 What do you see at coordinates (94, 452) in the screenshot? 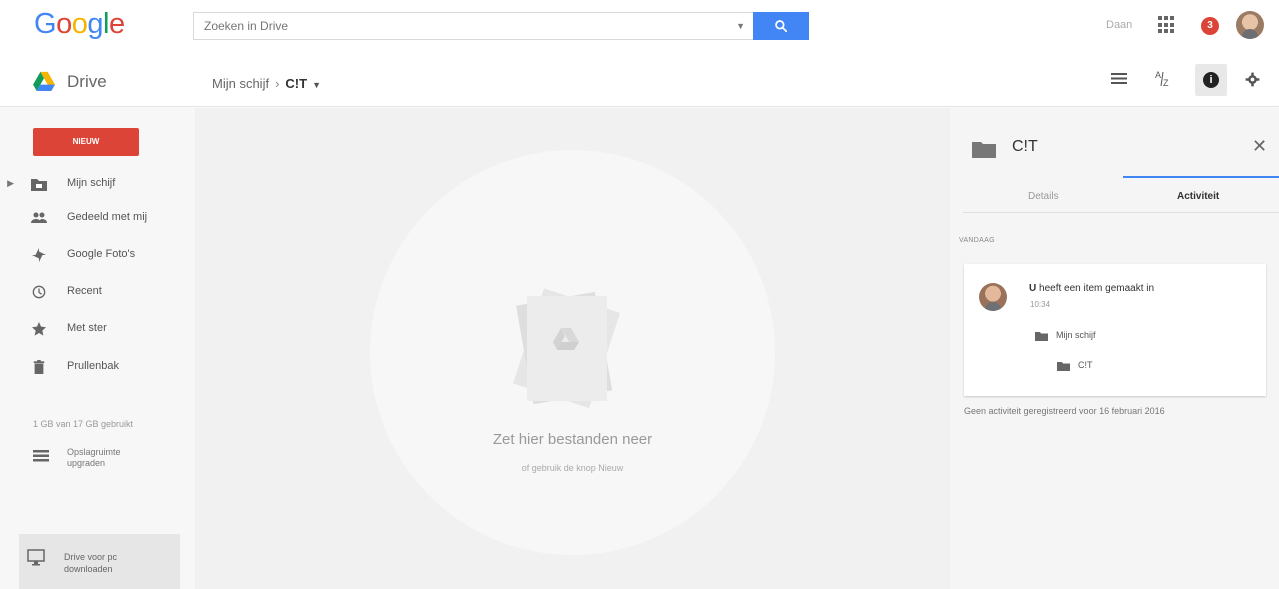
I see `upgrade-line-1: Opslagruimte` at bounding box center [94, 452].